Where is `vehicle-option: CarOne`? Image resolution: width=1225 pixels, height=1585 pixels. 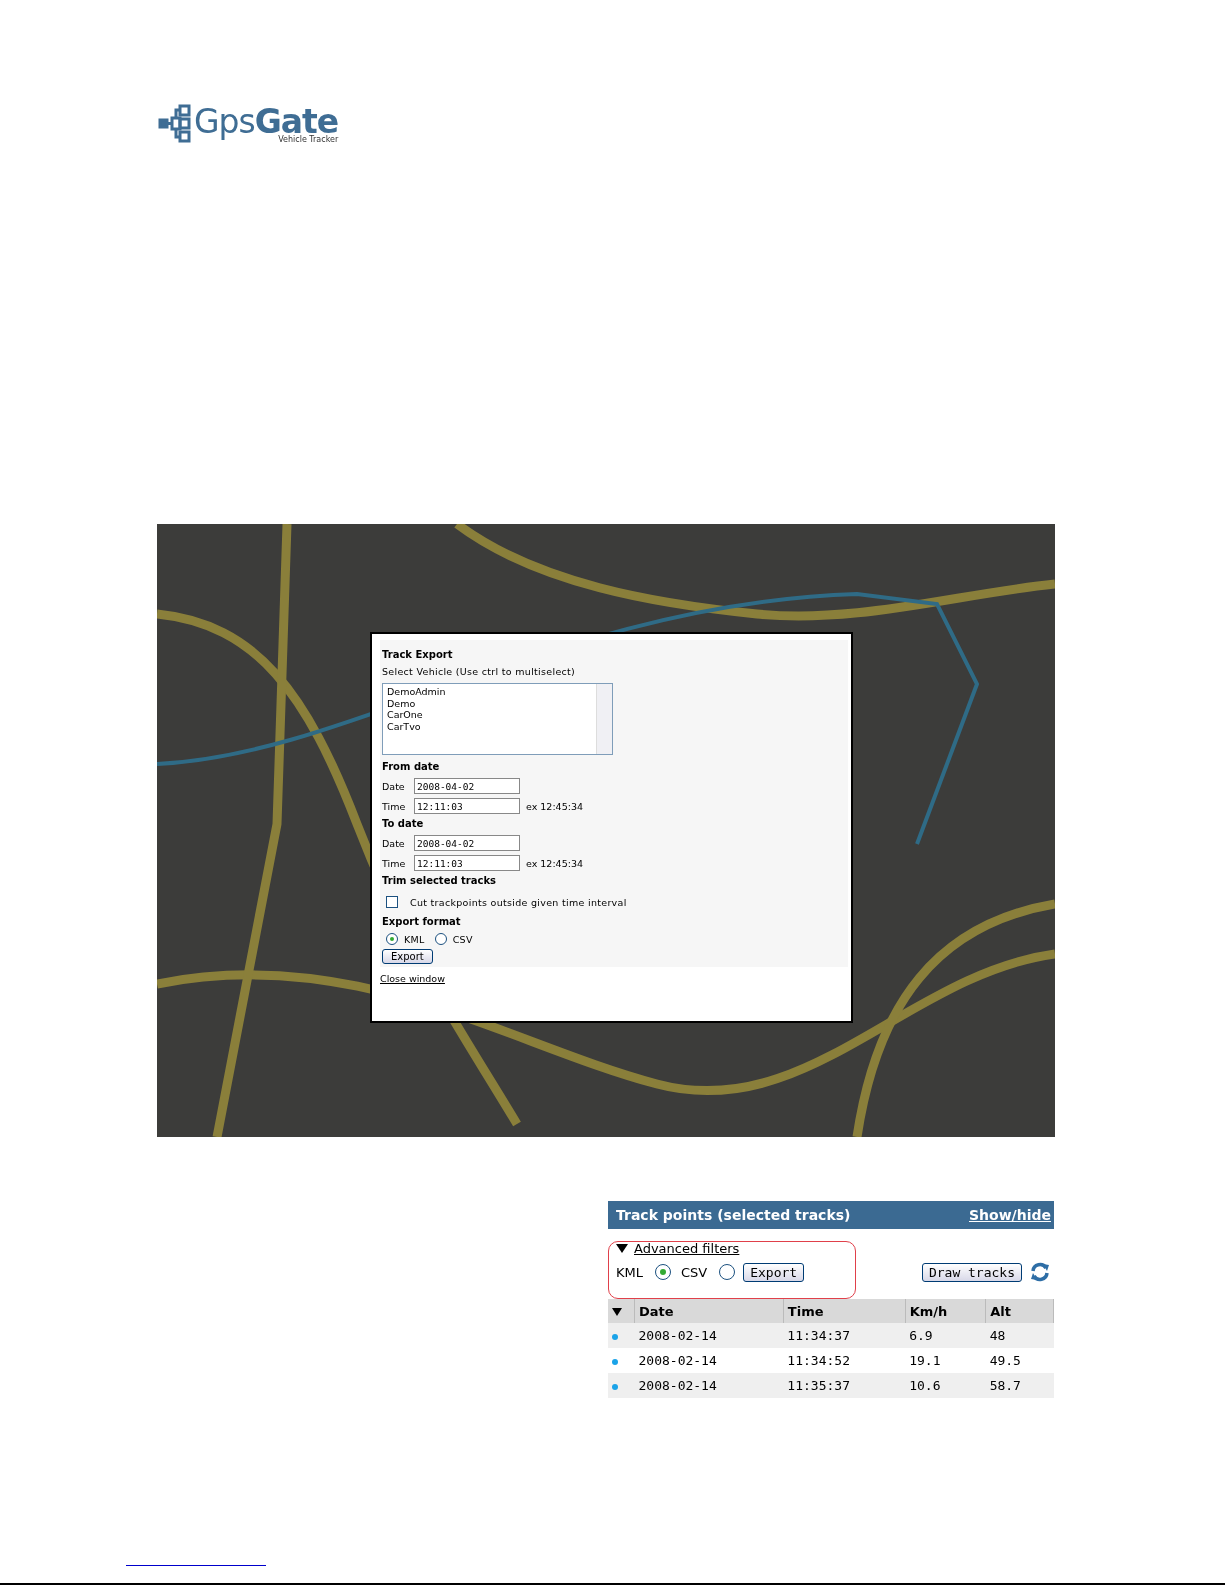 vehicle-option: CarOne is located at coordinates (489, 715).